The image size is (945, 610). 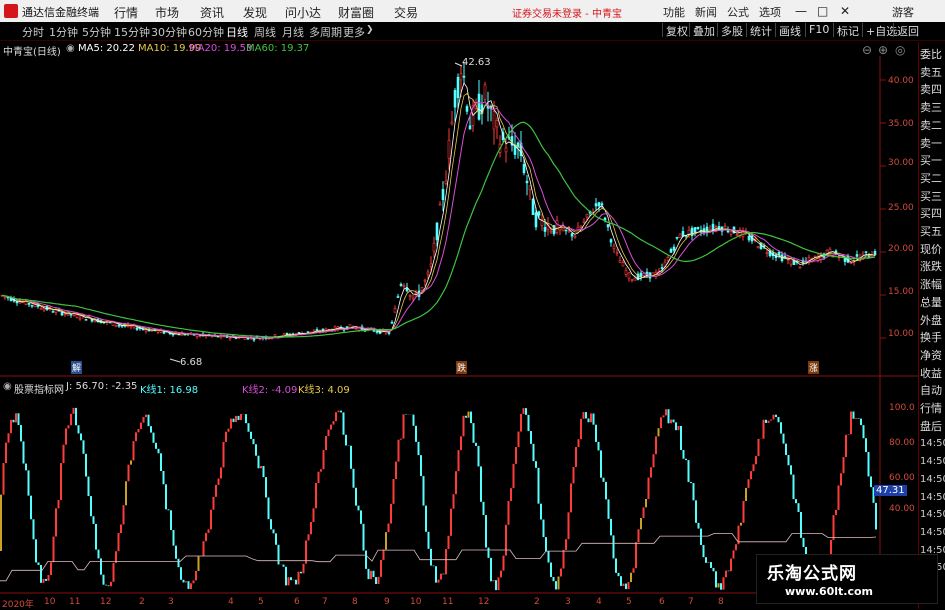 I want to click on btn-add-watchlist: +自选, so click(x=879, y=30).